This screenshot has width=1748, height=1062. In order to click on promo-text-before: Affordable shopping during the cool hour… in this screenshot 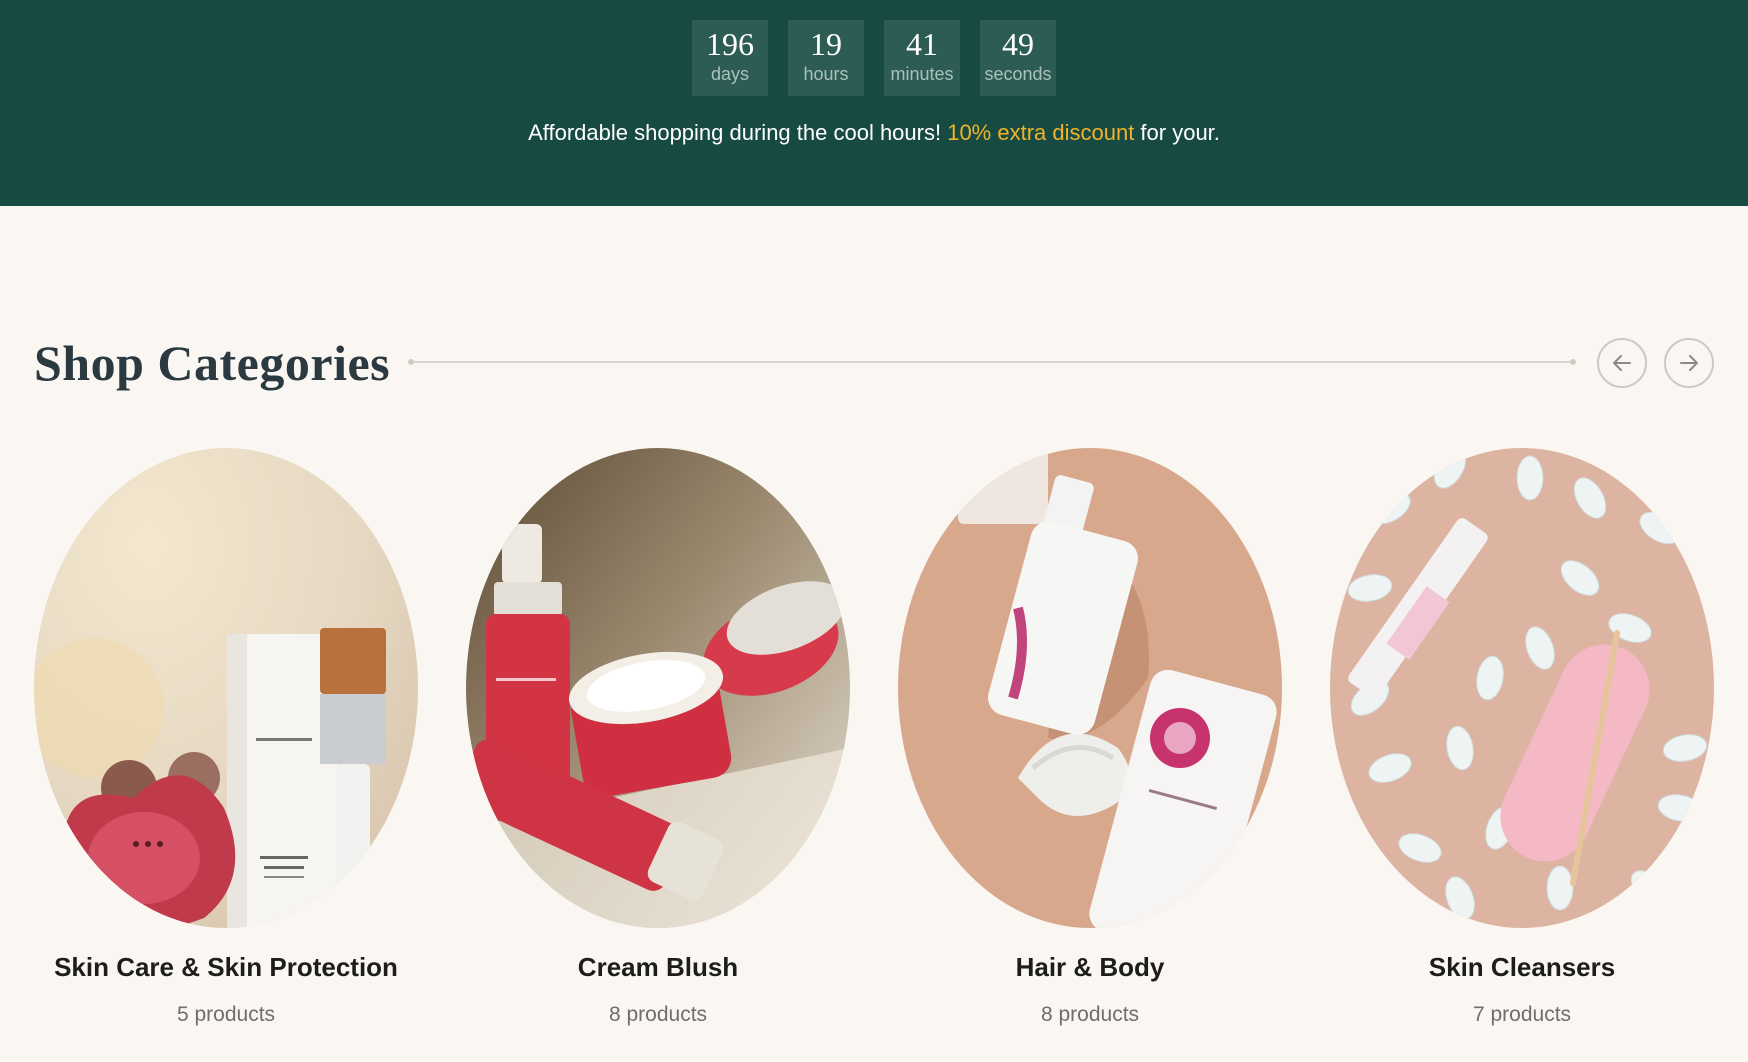, I will do `click(738, 132)`.